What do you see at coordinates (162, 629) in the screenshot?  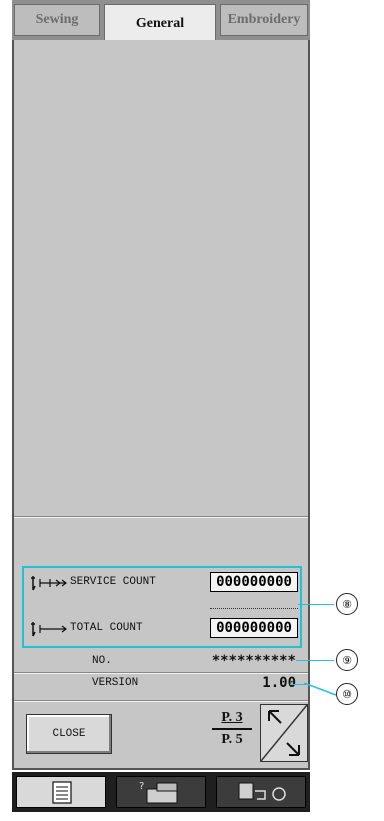 I see `total-count-row: TOTAL COUNT 000000000` at bounding box center [162, 629].